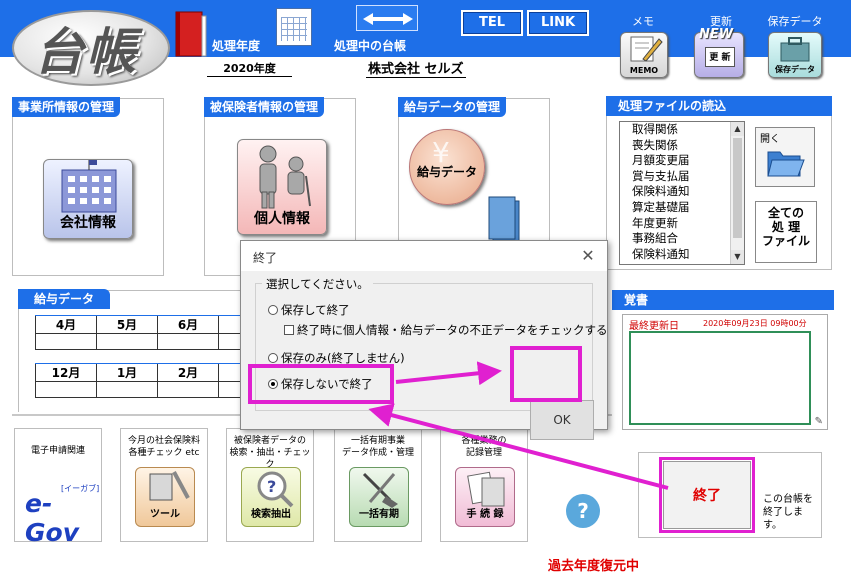 This screenshot has height=586, width=851. What do you see at coordinates (343, 358) in the screenshot?
I see `option-saveonly-label: 保存のみ(終了しません)` at bounding box center [343, 358].